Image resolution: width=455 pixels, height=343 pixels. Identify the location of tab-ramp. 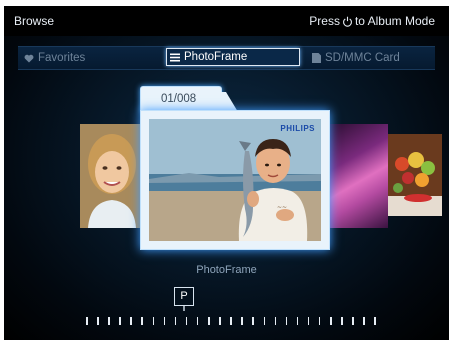
(228, 102).